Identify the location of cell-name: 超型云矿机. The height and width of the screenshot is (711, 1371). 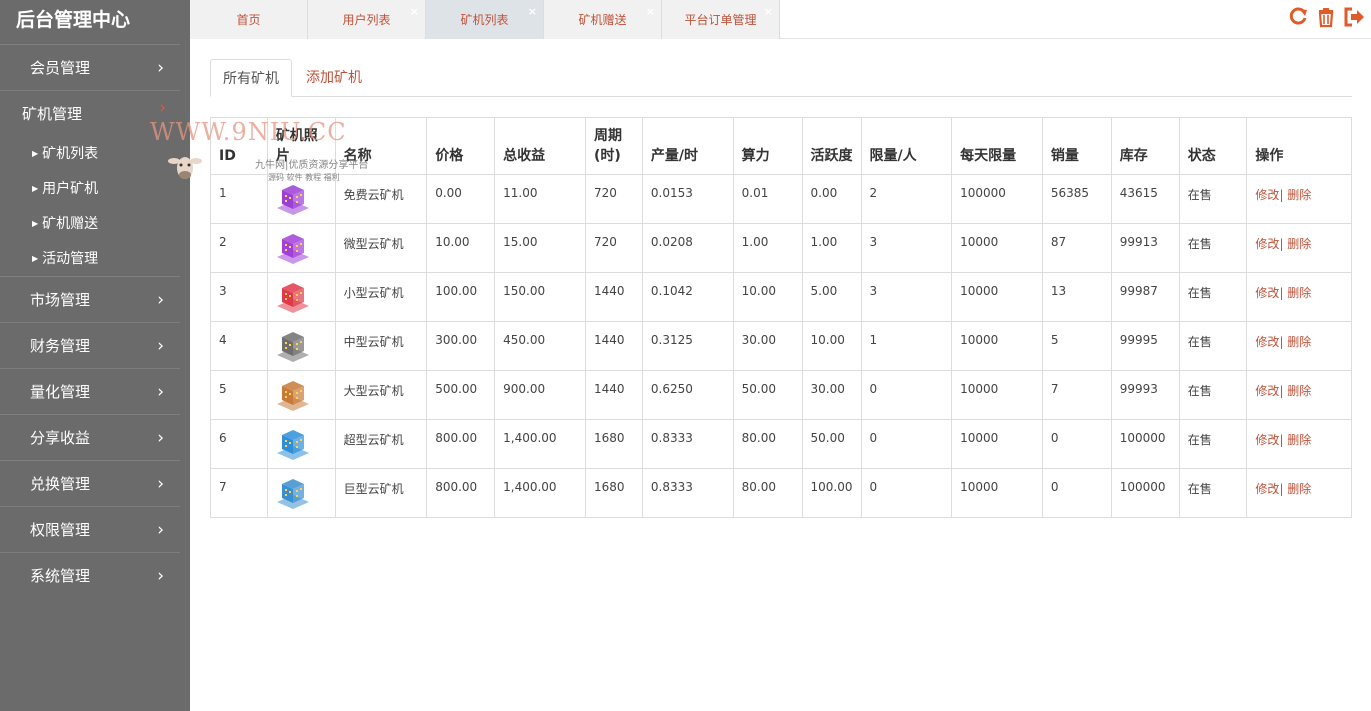
(381, 444).